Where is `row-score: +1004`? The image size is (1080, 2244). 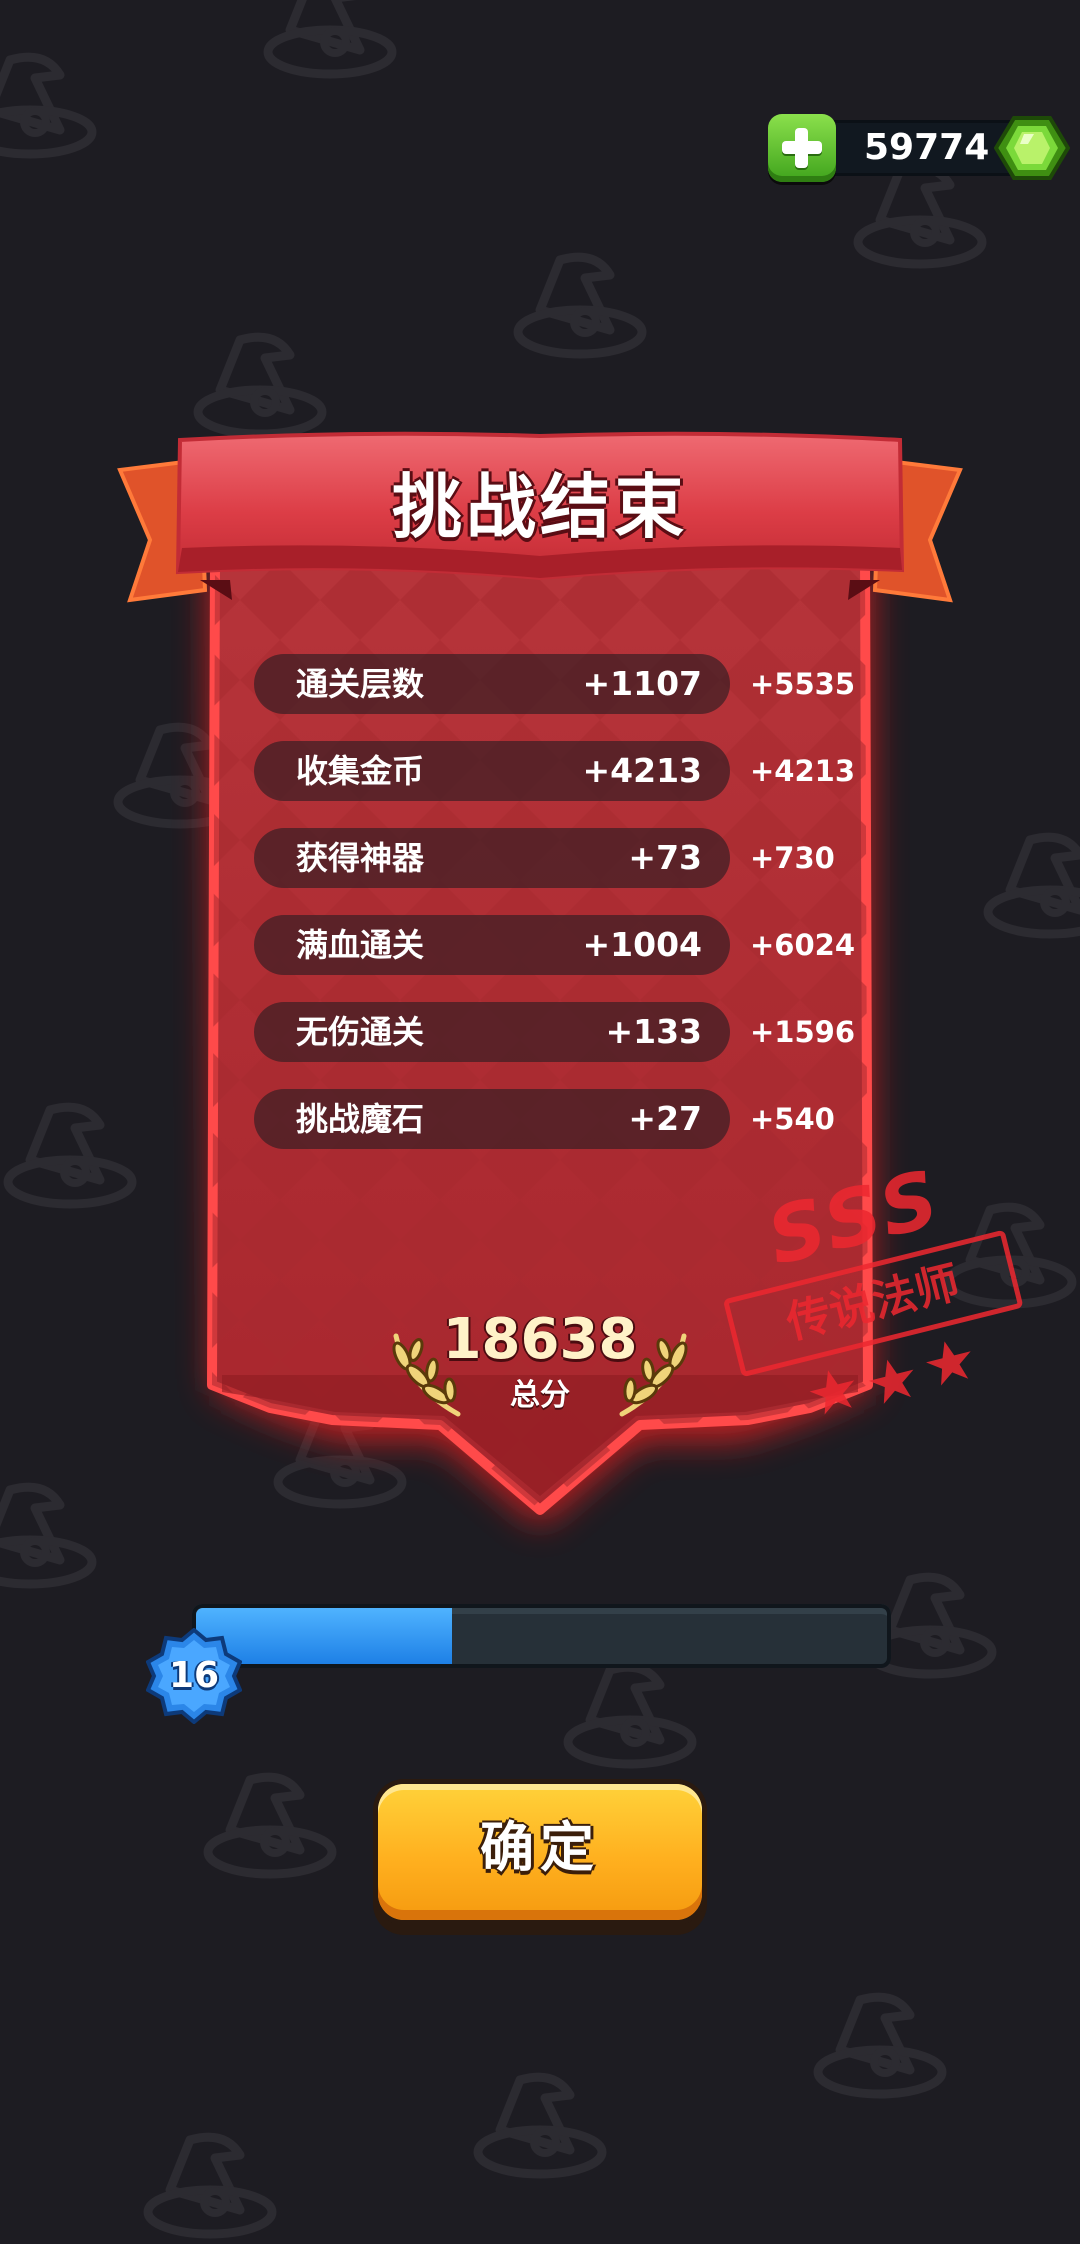 row-score: +1004 is located at coordinates (642, 944).